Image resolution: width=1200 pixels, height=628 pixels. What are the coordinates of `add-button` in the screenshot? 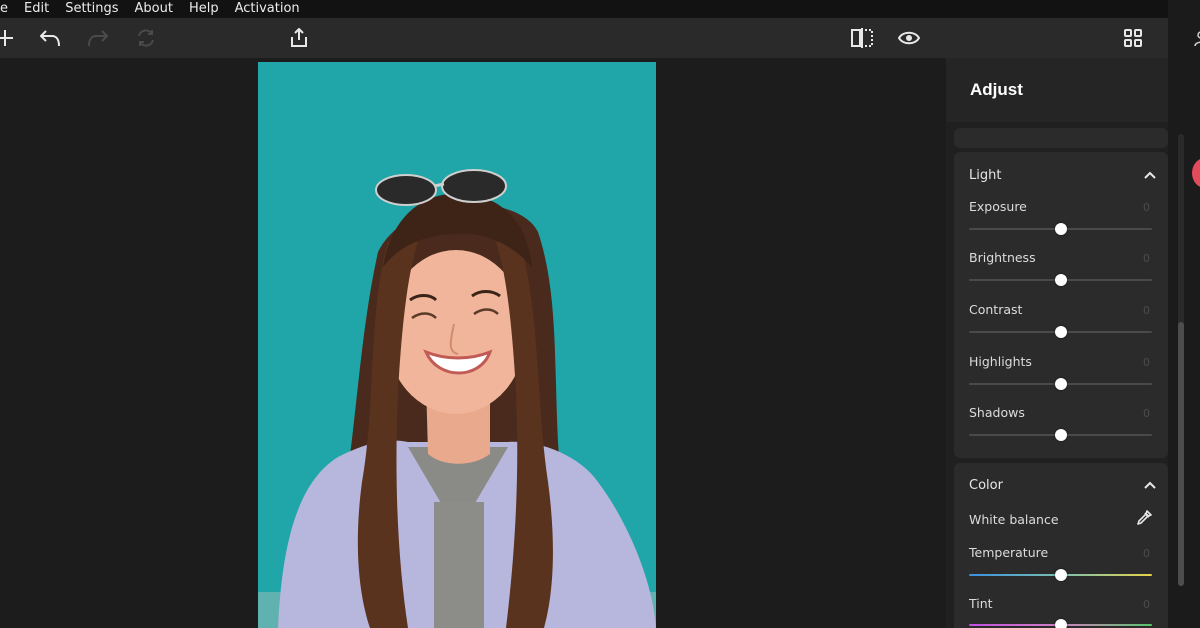 It's located at (9, 38).